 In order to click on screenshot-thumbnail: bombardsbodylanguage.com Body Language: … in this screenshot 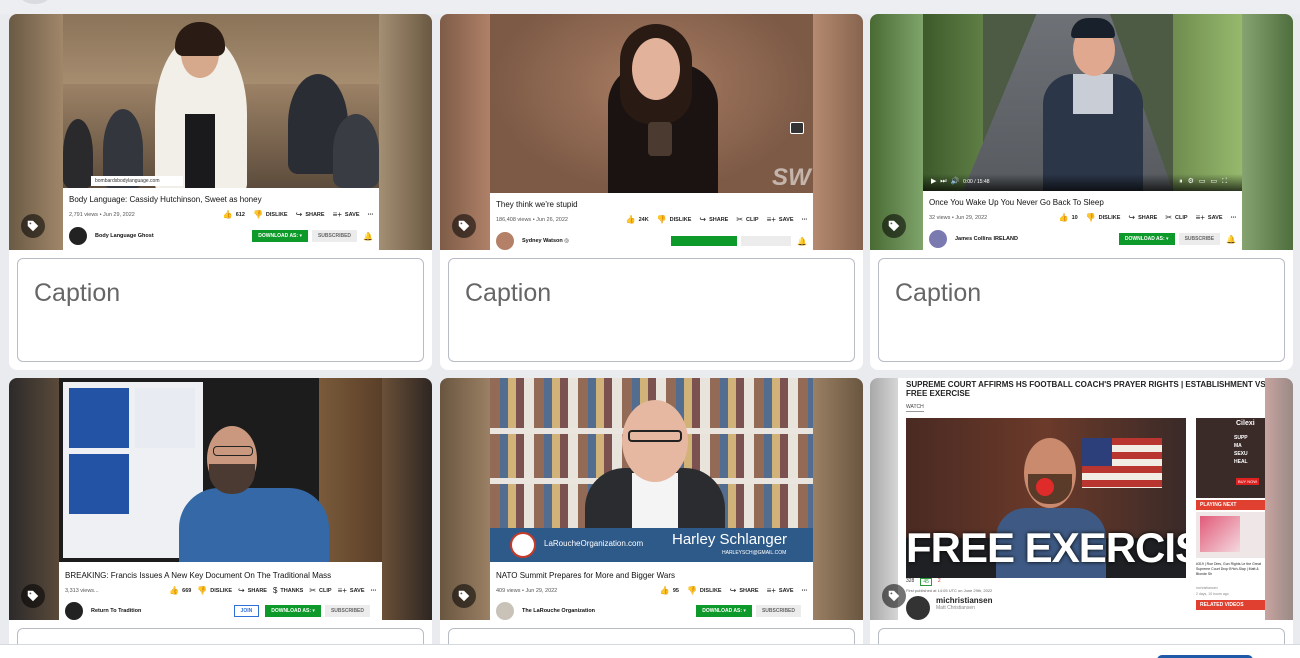, I will do `click(220, 132)`.